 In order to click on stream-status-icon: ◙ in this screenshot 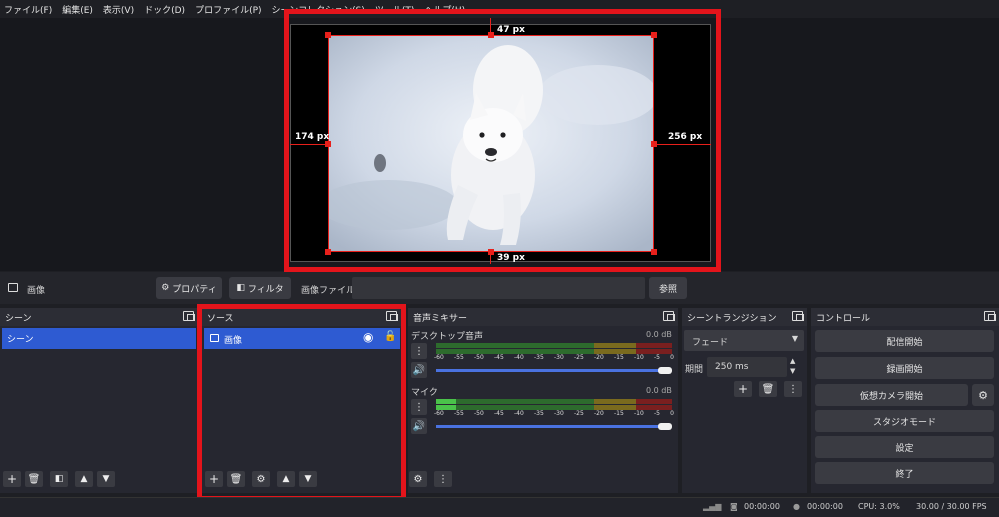, I will do `click(734, 506)`.